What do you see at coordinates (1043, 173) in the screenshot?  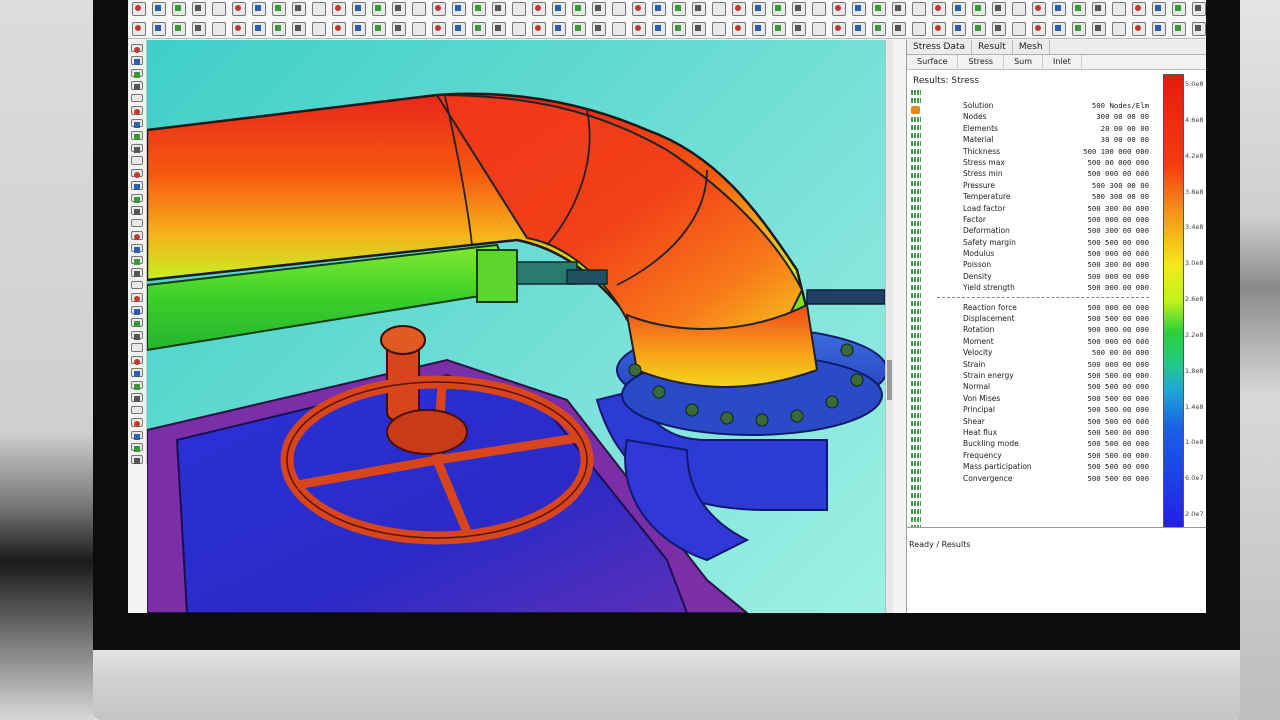 I see `property-row: Stress min 500 000 00 000` at bounding box center [1043, 173].